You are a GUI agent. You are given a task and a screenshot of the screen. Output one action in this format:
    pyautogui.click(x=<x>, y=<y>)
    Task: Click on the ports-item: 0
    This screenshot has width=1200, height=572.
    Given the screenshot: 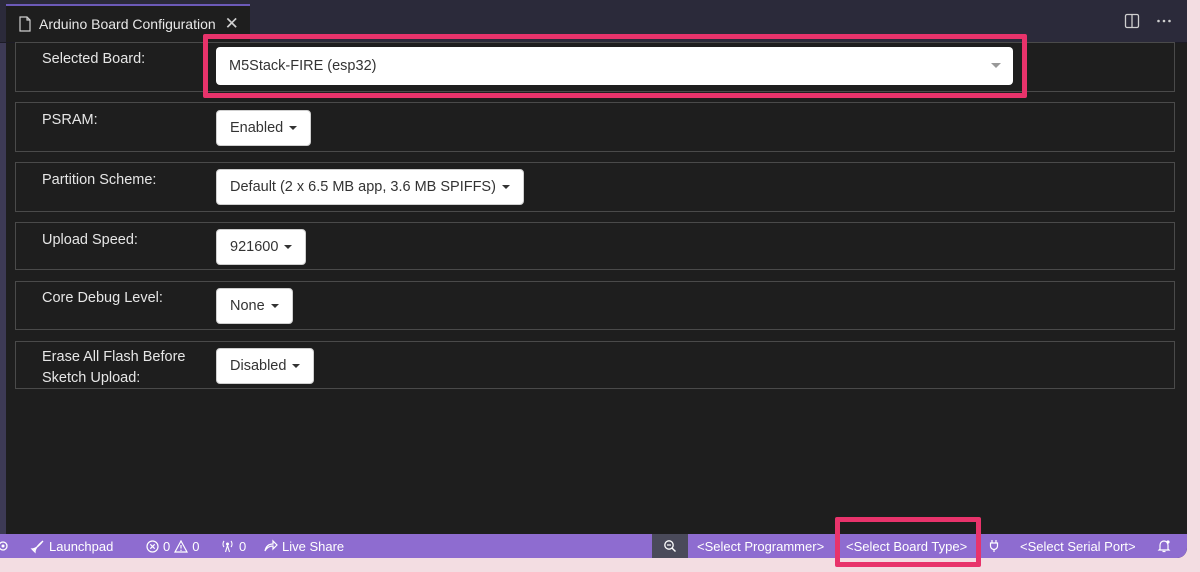 What is the action you would take?
    pyautogui.click(x=233, y=546)
    